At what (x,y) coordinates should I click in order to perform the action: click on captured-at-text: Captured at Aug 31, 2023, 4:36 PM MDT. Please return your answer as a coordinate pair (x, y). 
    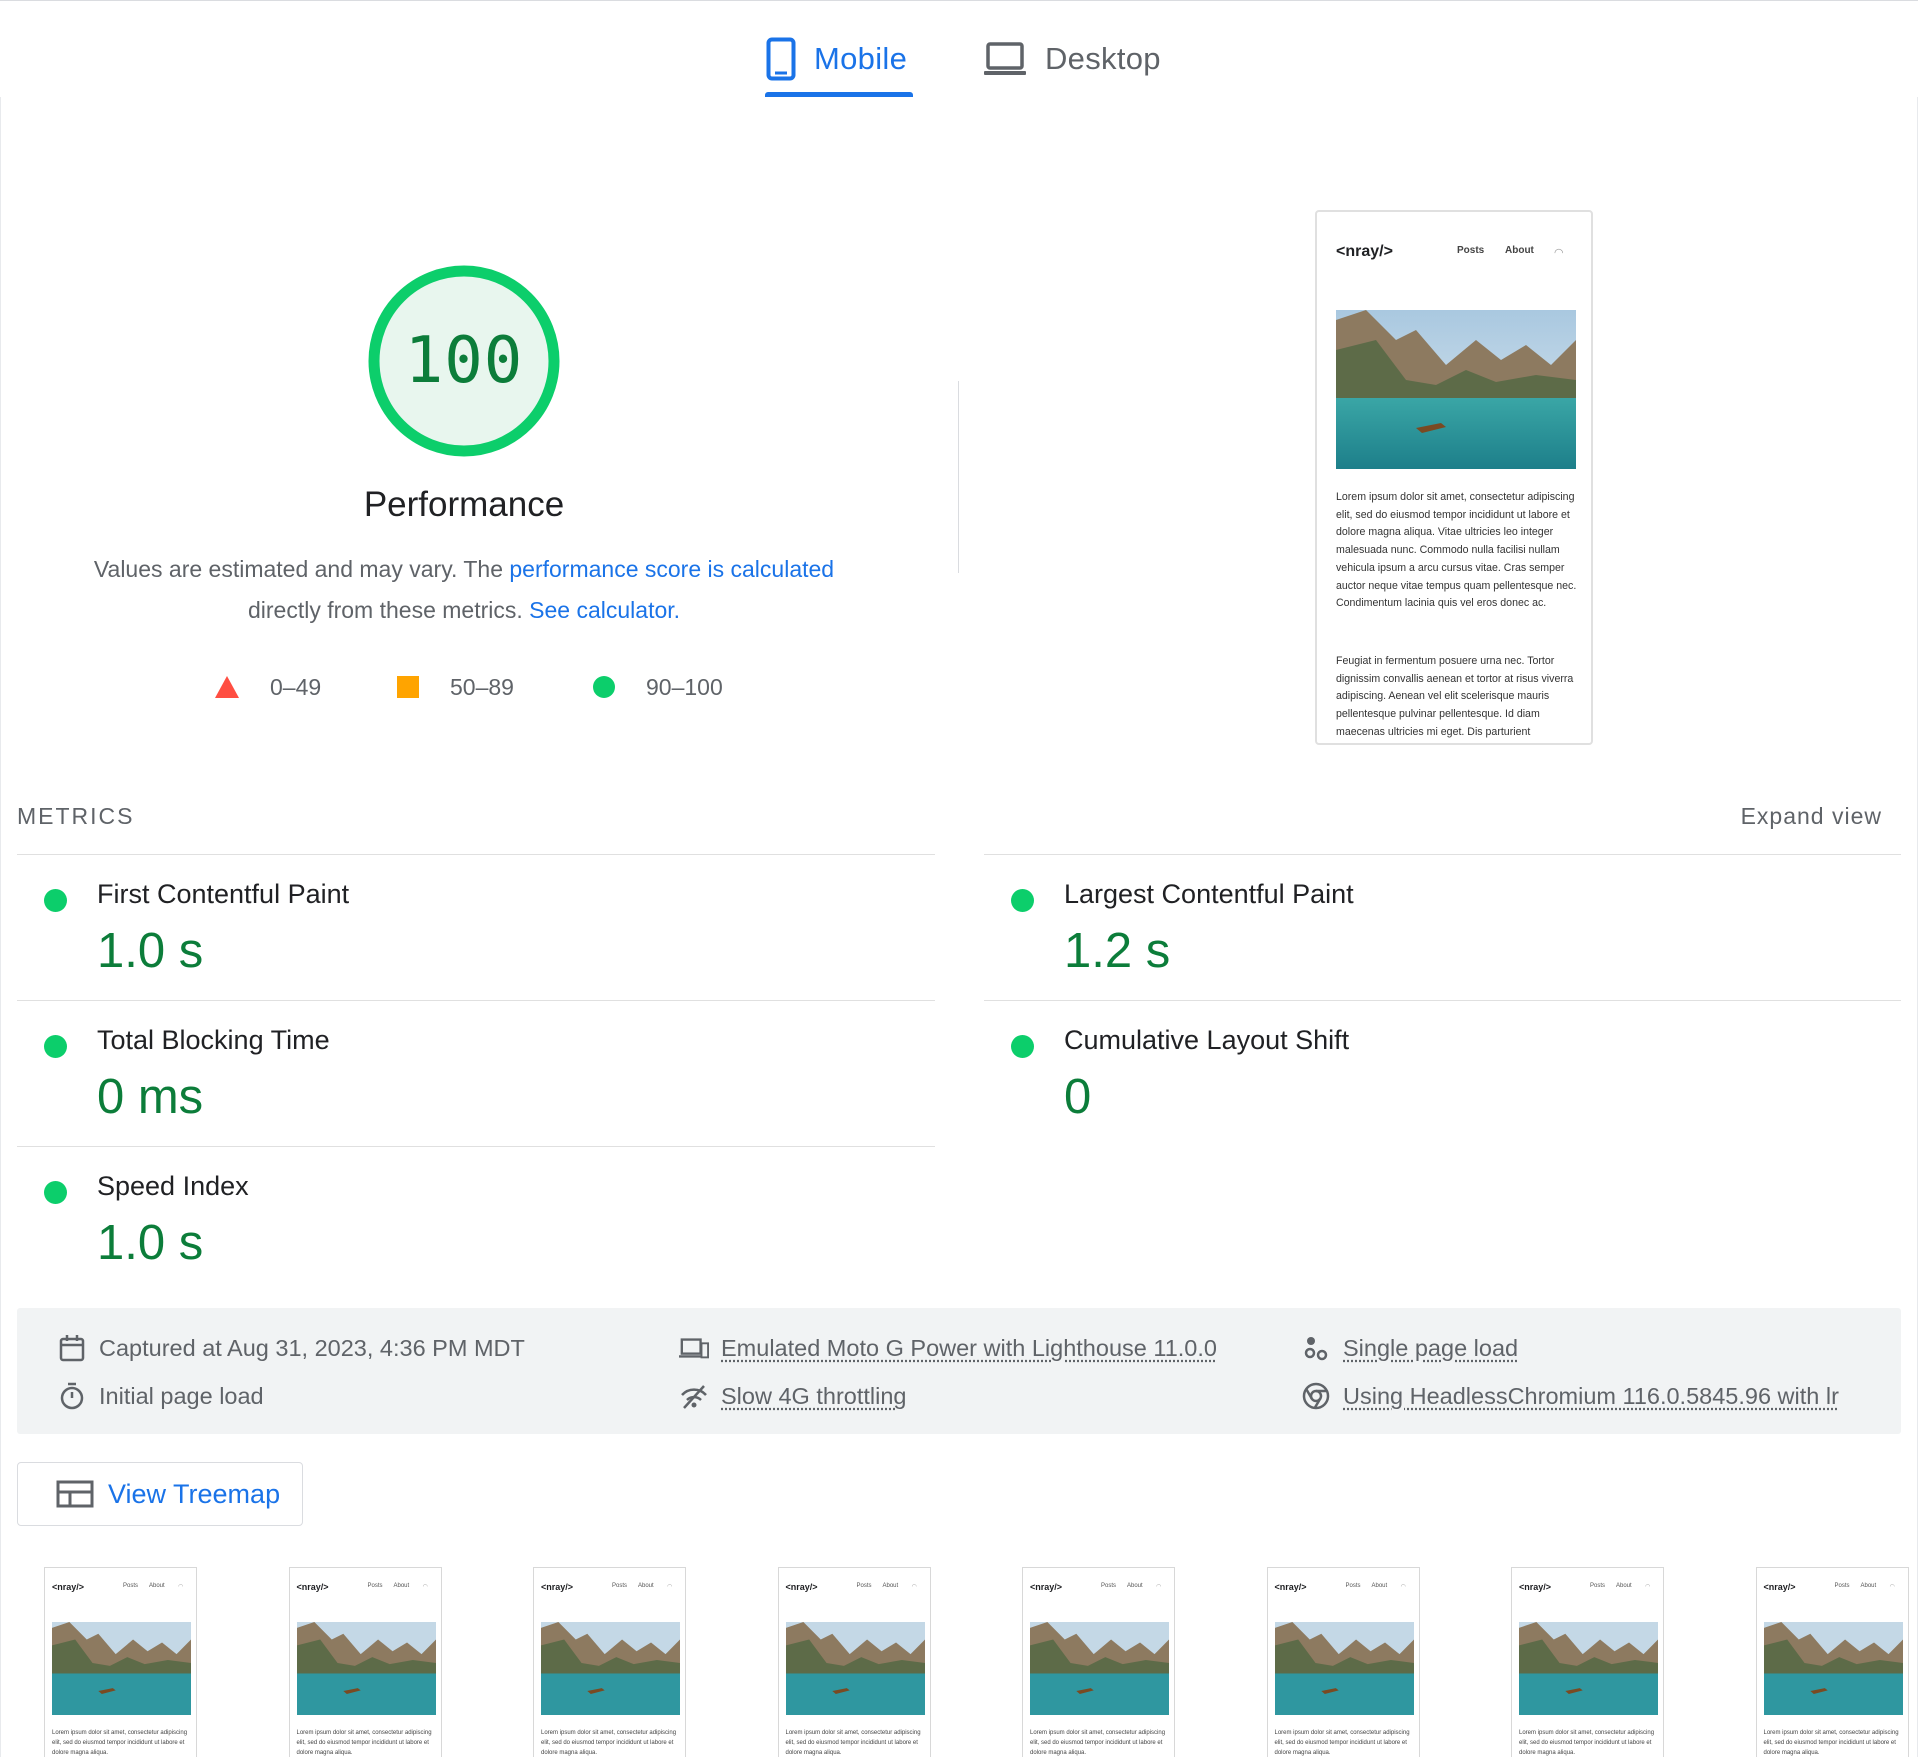
    Looking at the image, I should click on (312, 1347).